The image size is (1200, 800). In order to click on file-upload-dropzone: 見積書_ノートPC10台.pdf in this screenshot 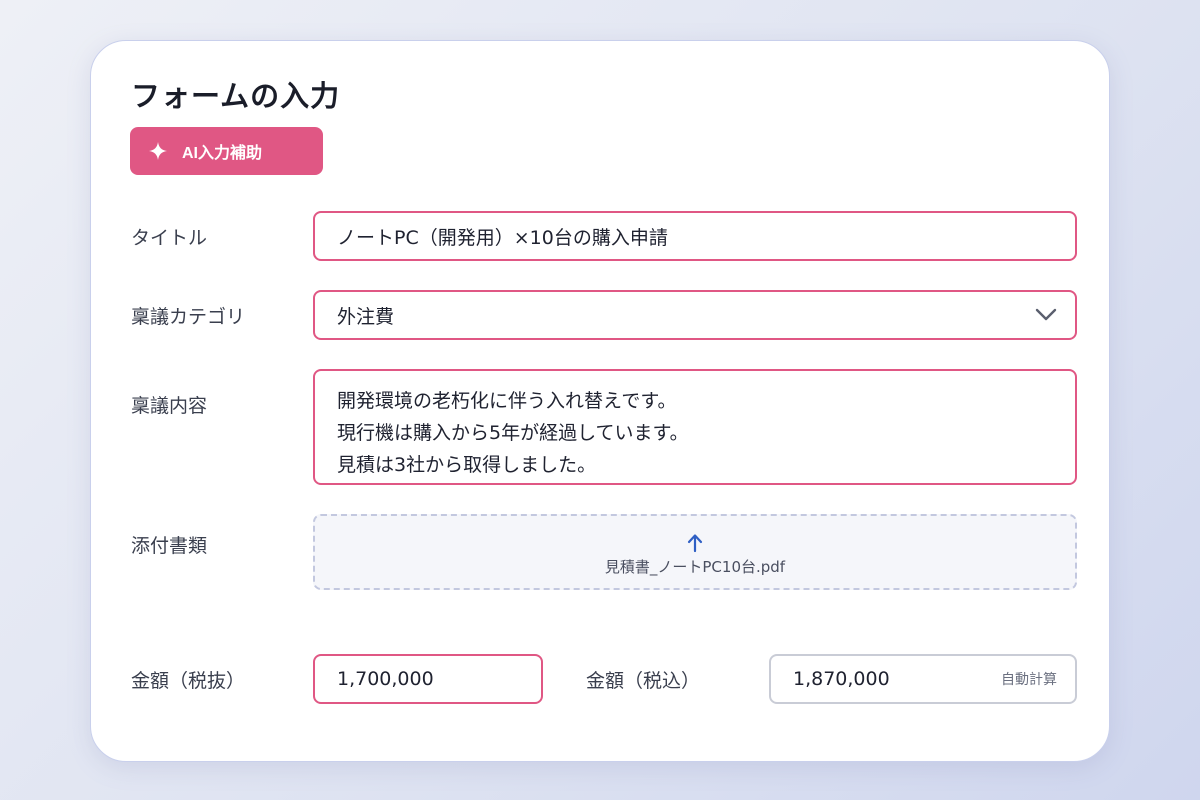, I will do `click(695, 552)`.